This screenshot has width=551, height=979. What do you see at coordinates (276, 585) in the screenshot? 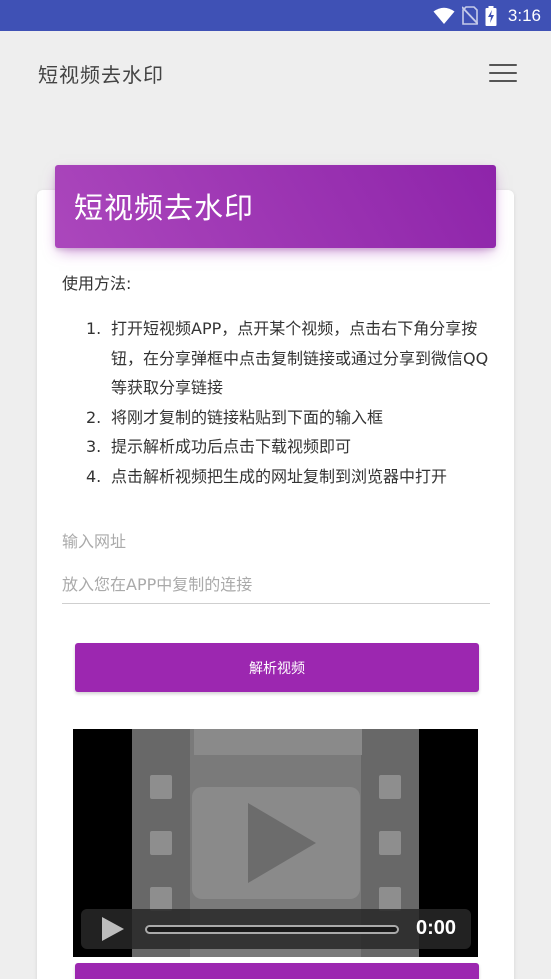
I see `url-input` at bounding box center [276, 585].